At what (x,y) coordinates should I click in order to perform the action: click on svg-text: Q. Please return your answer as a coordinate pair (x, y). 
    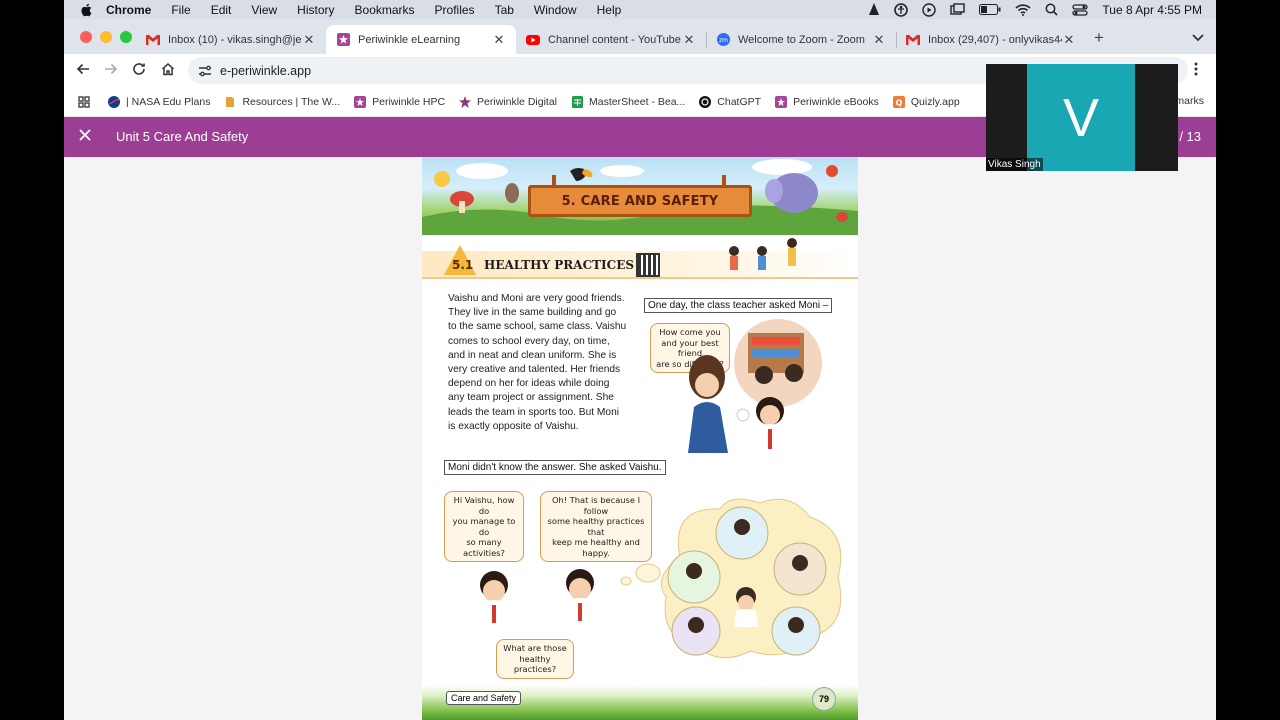
    Looking at the image, I should click on (898, 102).